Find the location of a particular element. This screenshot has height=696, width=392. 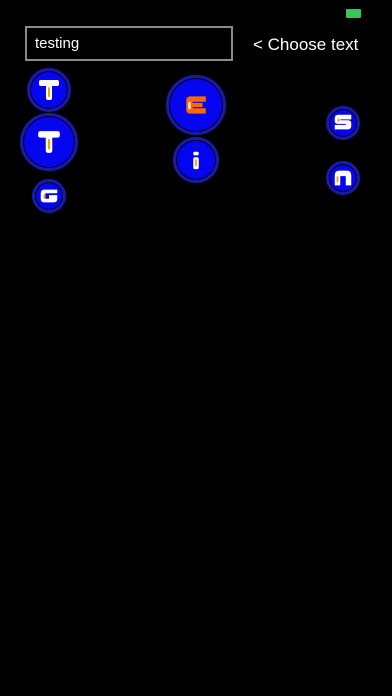

letter-bubble-g is located at coordinates (49, 196).